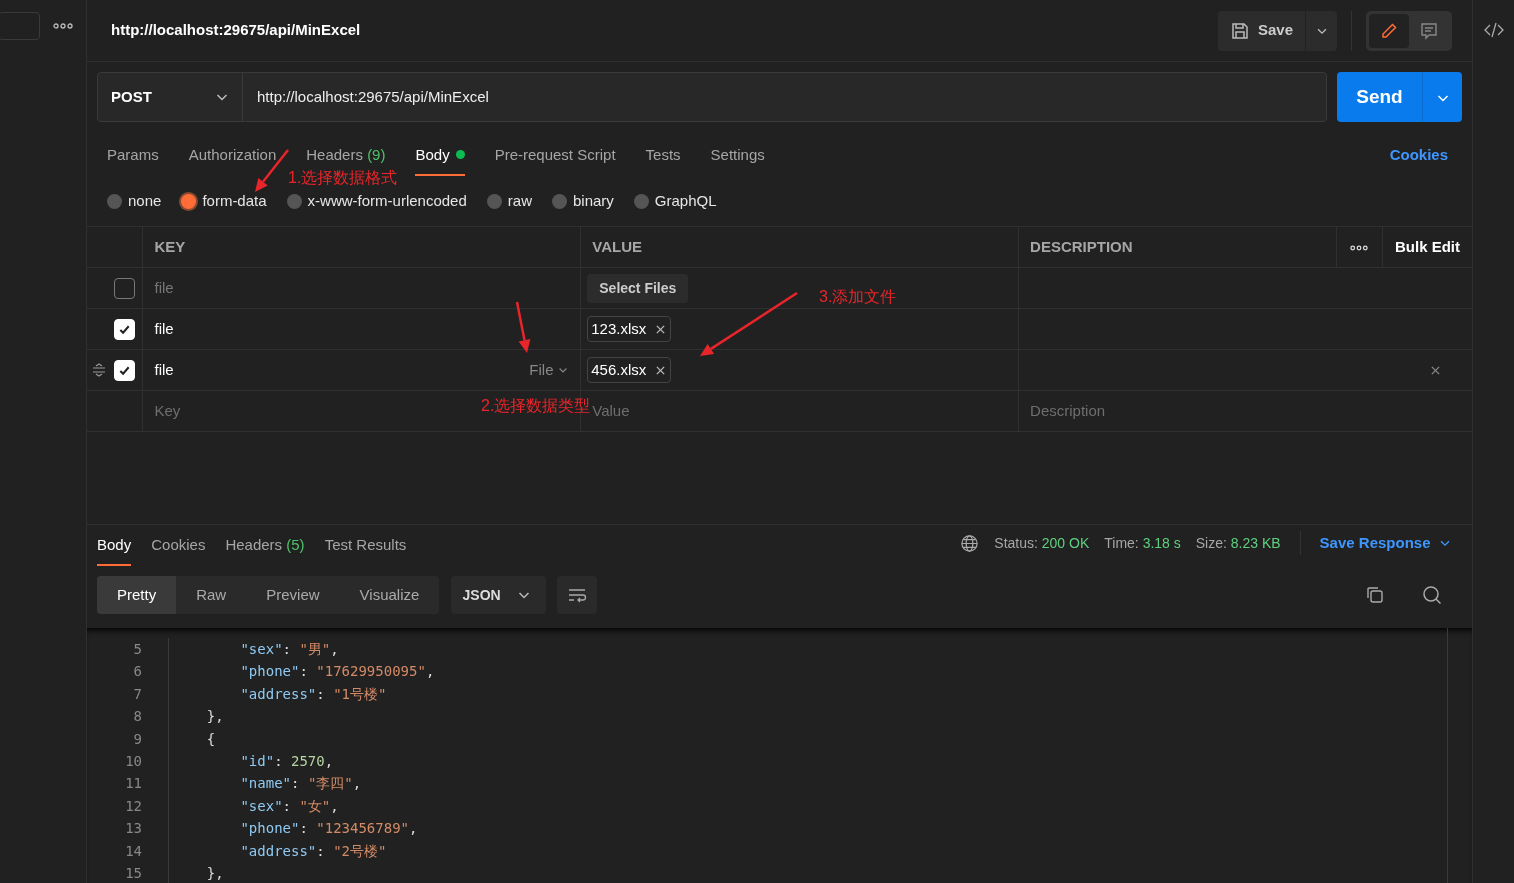 The width and height of the screenshot is (1514, 883). Describe the element at coordinates (253, 649) in the screenshot. I see `code-line: "sex": "男",` at that location.